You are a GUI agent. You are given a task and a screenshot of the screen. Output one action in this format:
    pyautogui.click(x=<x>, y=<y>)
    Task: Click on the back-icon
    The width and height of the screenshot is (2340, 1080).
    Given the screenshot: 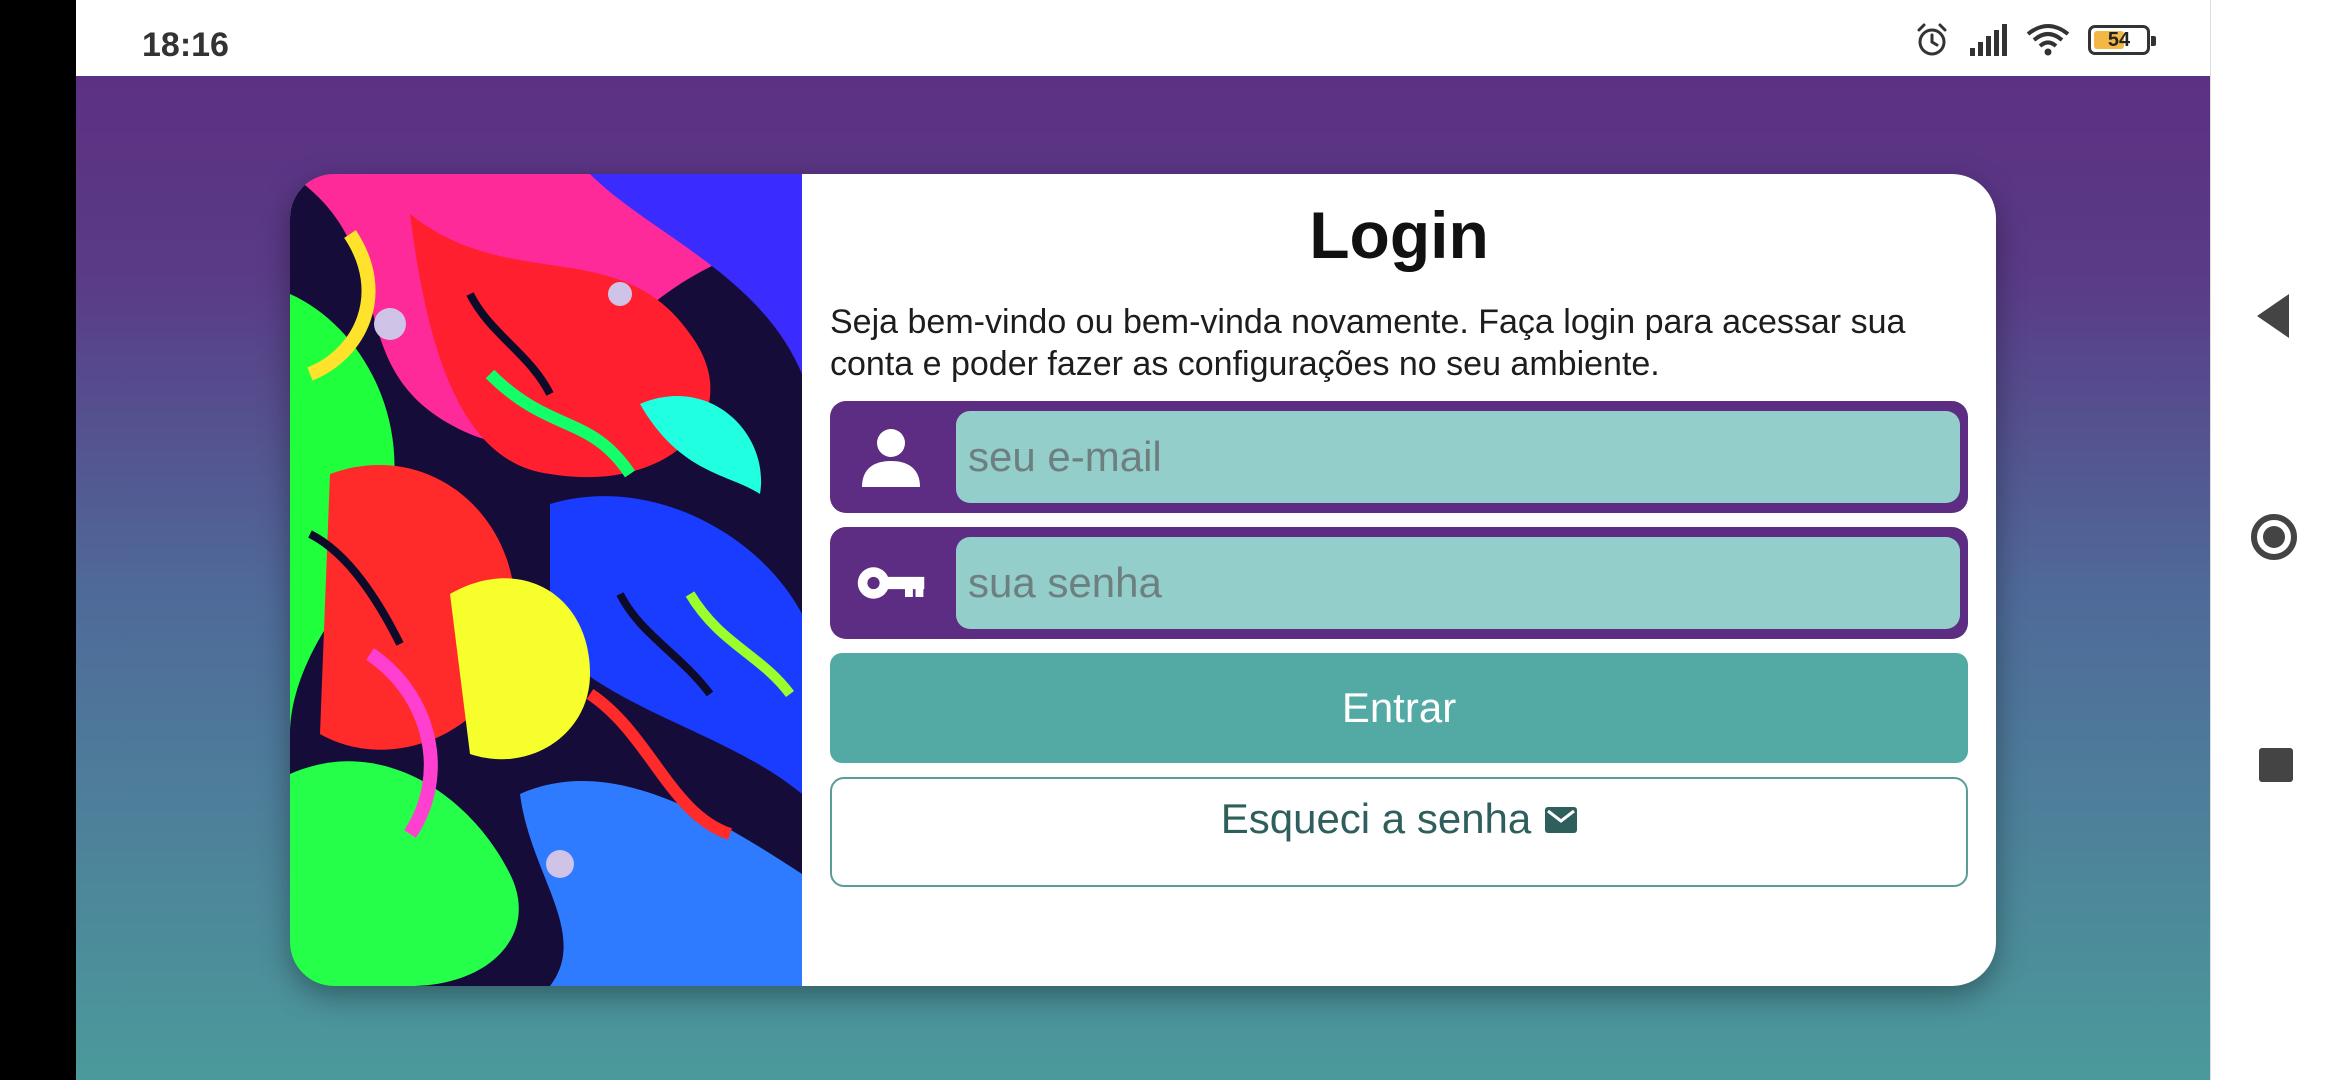 What is the action you would take?
    pyautogui.click(x=2273, y=316)
    